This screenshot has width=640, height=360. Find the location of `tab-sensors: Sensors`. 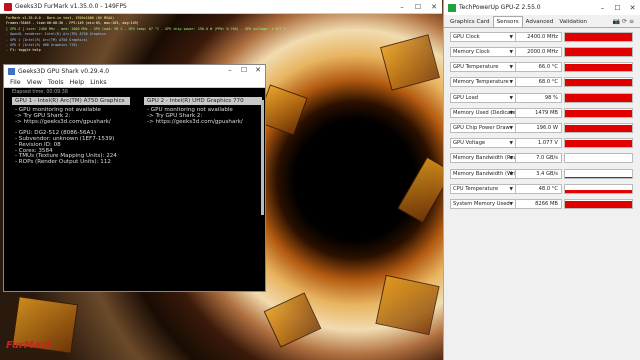

tab-sensors: Sensors is located at coordinates (507, 21).